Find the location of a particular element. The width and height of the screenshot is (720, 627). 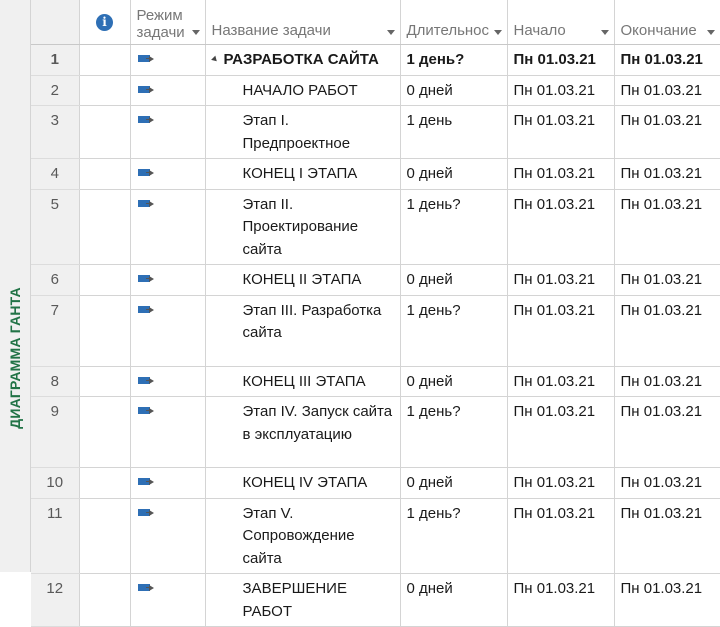

task-name-cell: КОНЕЦ II ЭТАПА is located at coordinates (303, 280).